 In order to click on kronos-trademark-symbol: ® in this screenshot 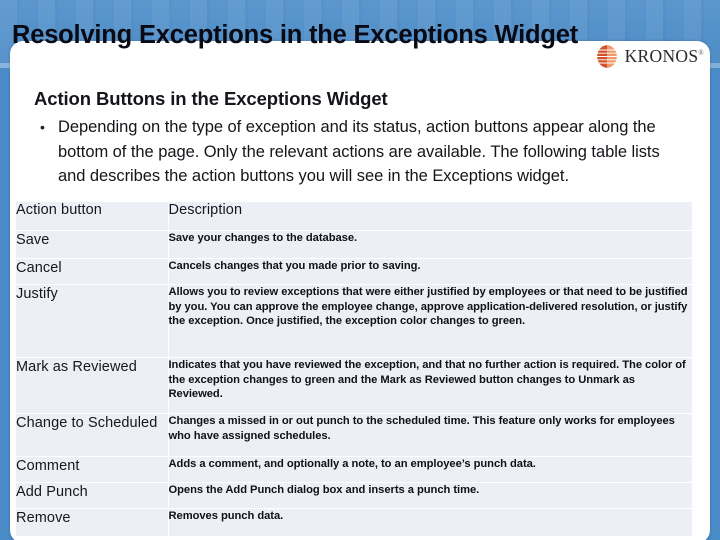, I will do `click(701, 52)`.